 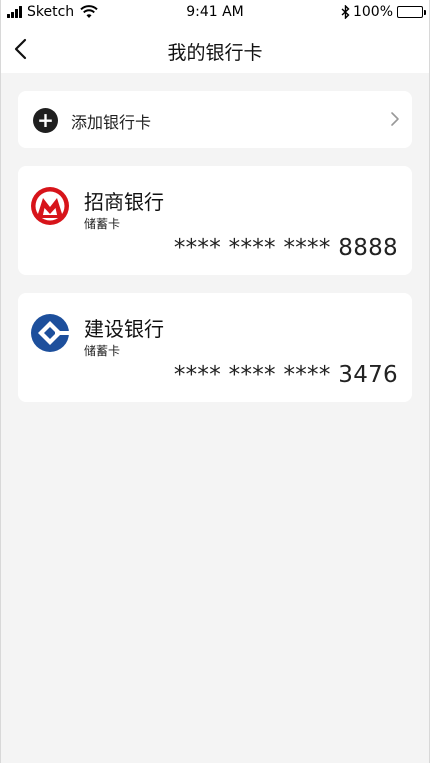 I want to click on battery-icon, so click(x=411, y=12).